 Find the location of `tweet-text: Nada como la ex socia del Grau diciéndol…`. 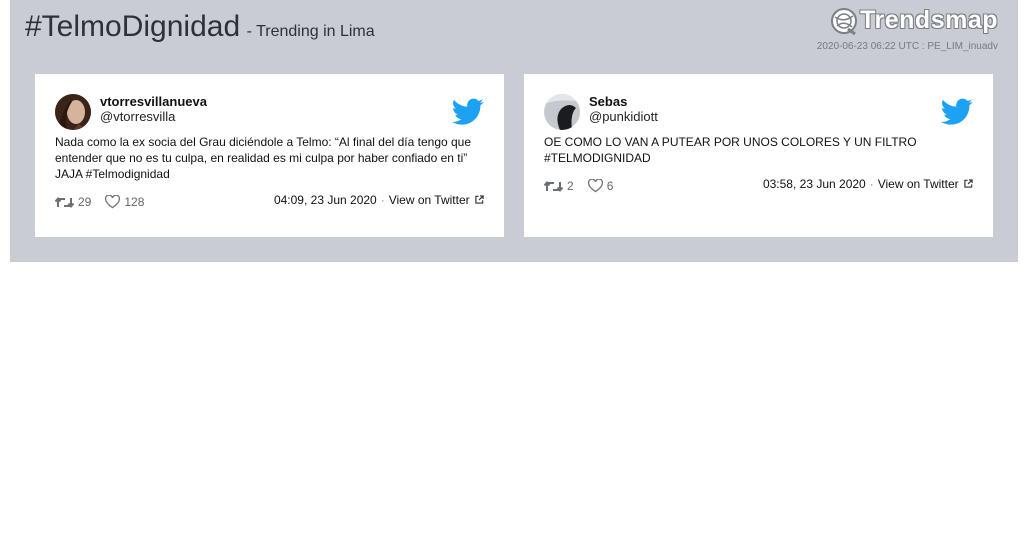

tweet-text: Nada como la ex socia del Grau diciéndol… is located at coordinates (263, 158).